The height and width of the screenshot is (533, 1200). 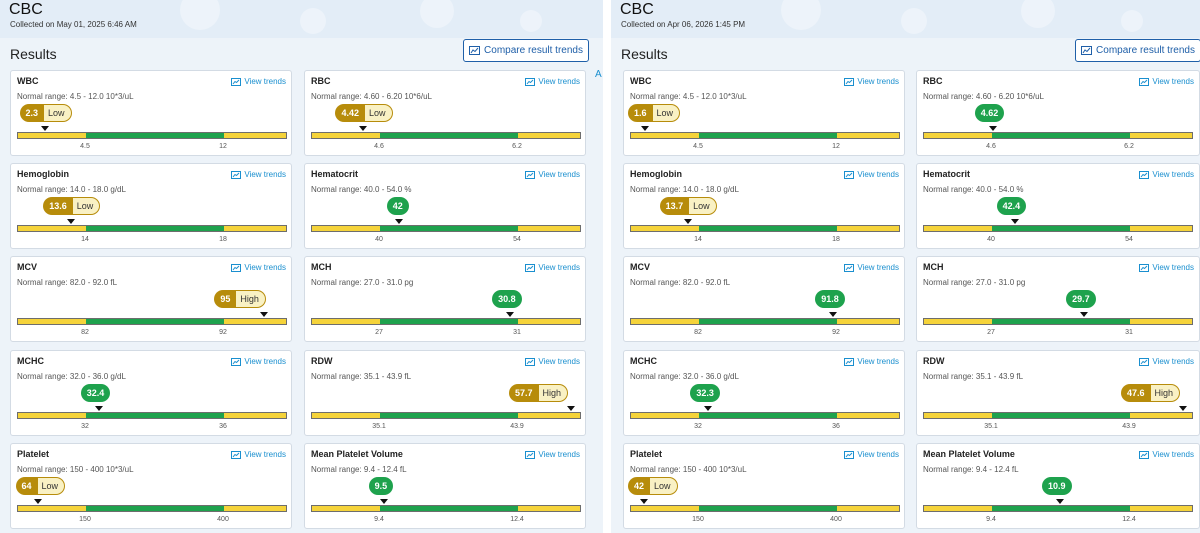 What do you see at coordinates (698, 426) in the screenshot?
I see `range-low-tick: 32` at bounding box center [698, 426].